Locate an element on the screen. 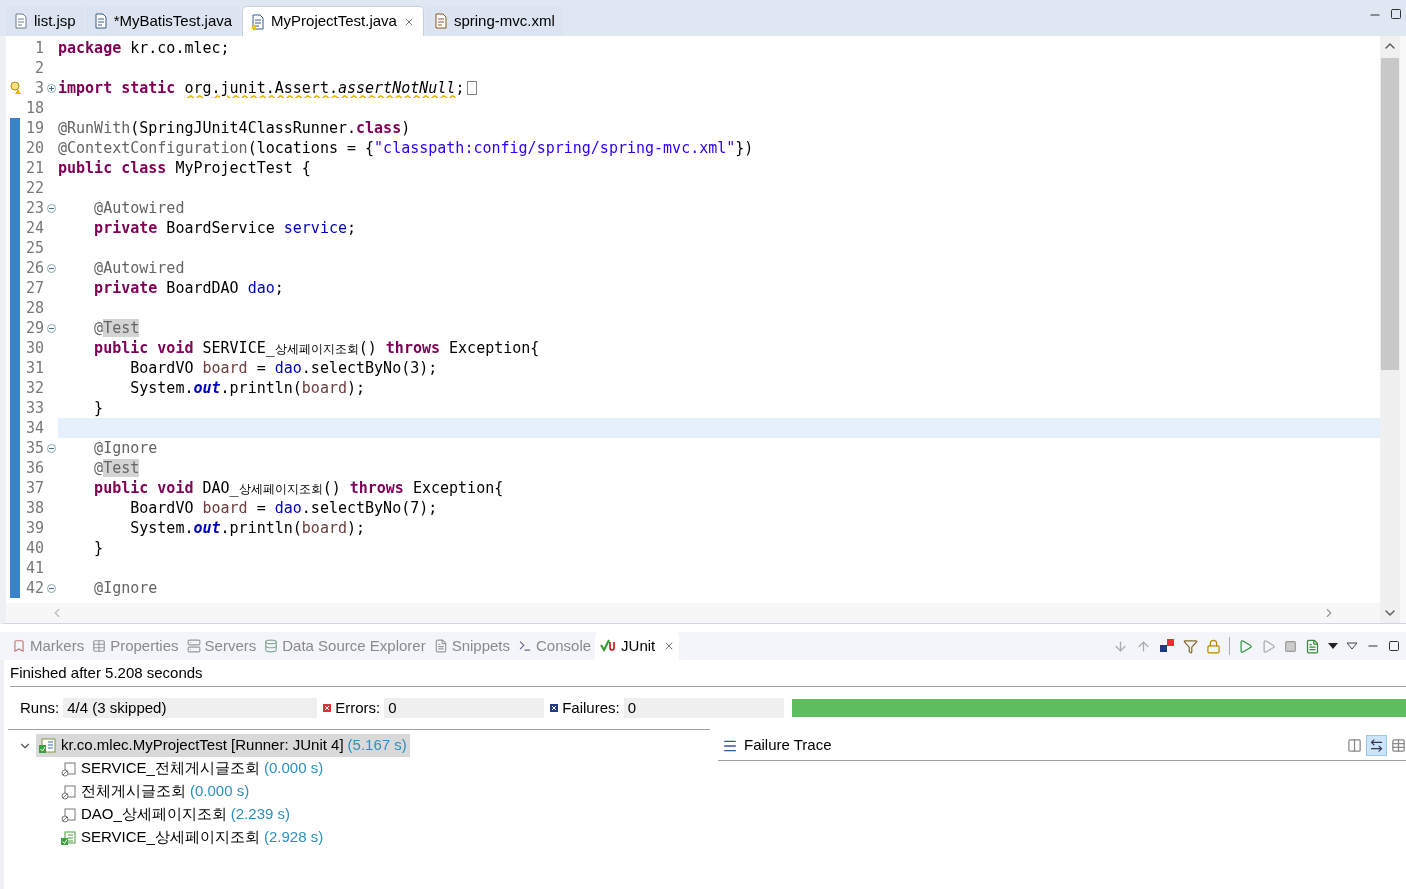 This screenshot has height=889, width=1406. line-number: 33 is located at coordinates (34, 408).